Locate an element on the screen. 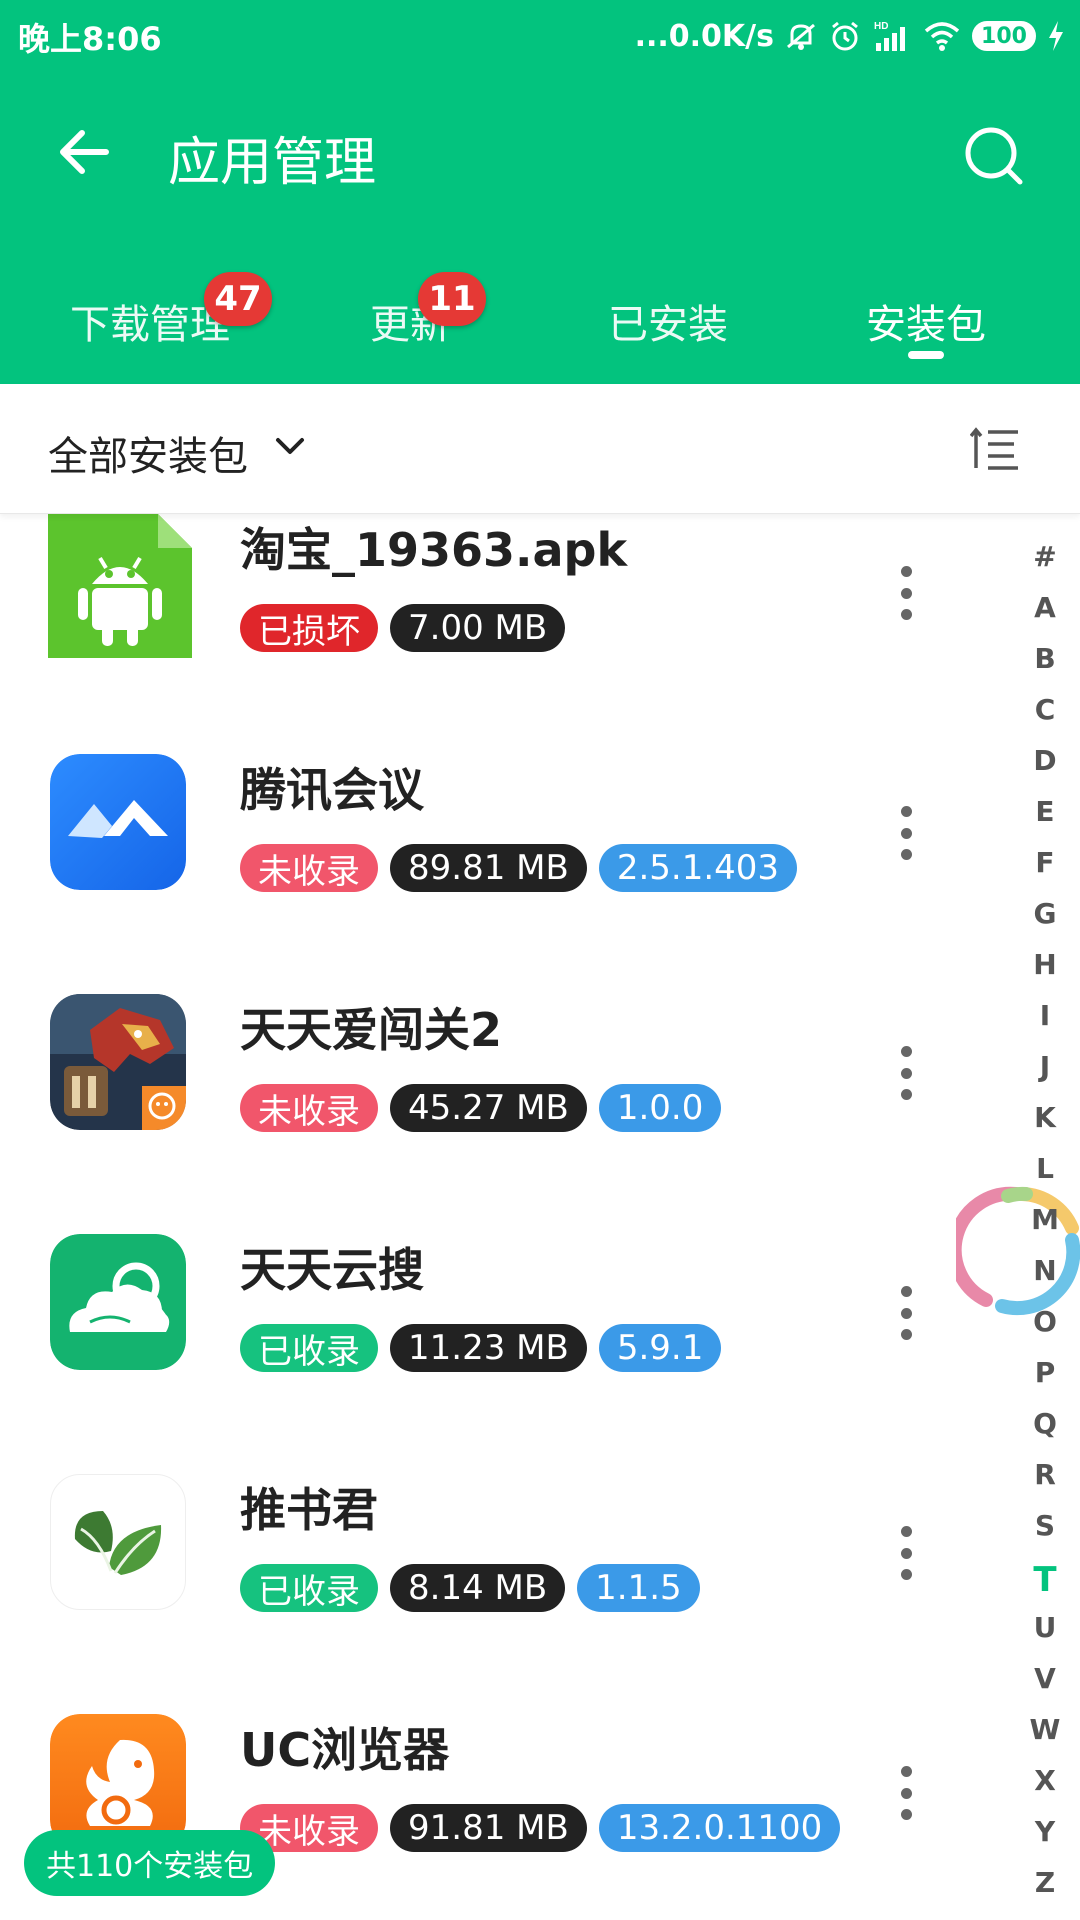 The image size is (1080, 1920). status-bar: 晚上8:06 ...0.0K/s HD 100 is located at coordinates (540, 36).